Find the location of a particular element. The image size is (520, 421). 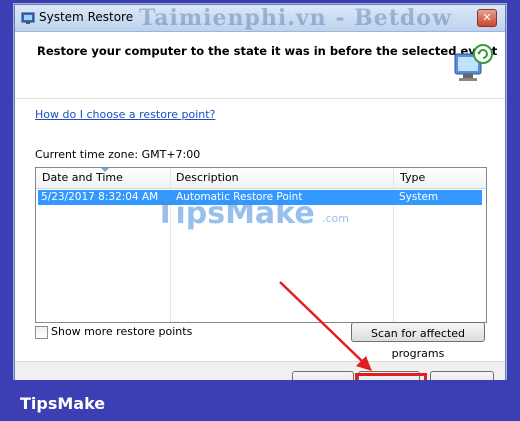

close-icon: ✕ is located at coordinates (487, 17).